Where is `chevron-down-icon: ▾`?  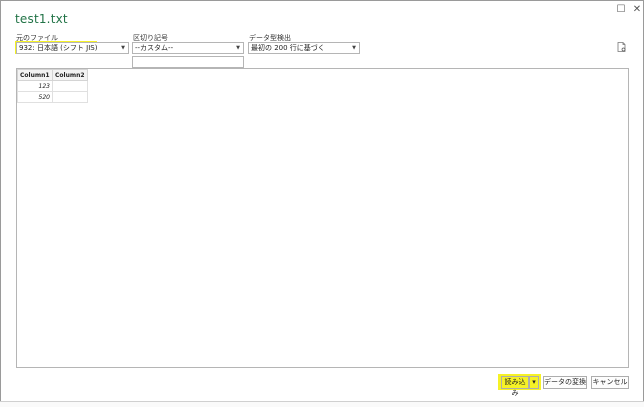 chevron-down-icon: ▾ is located at coordinates (534, 382).